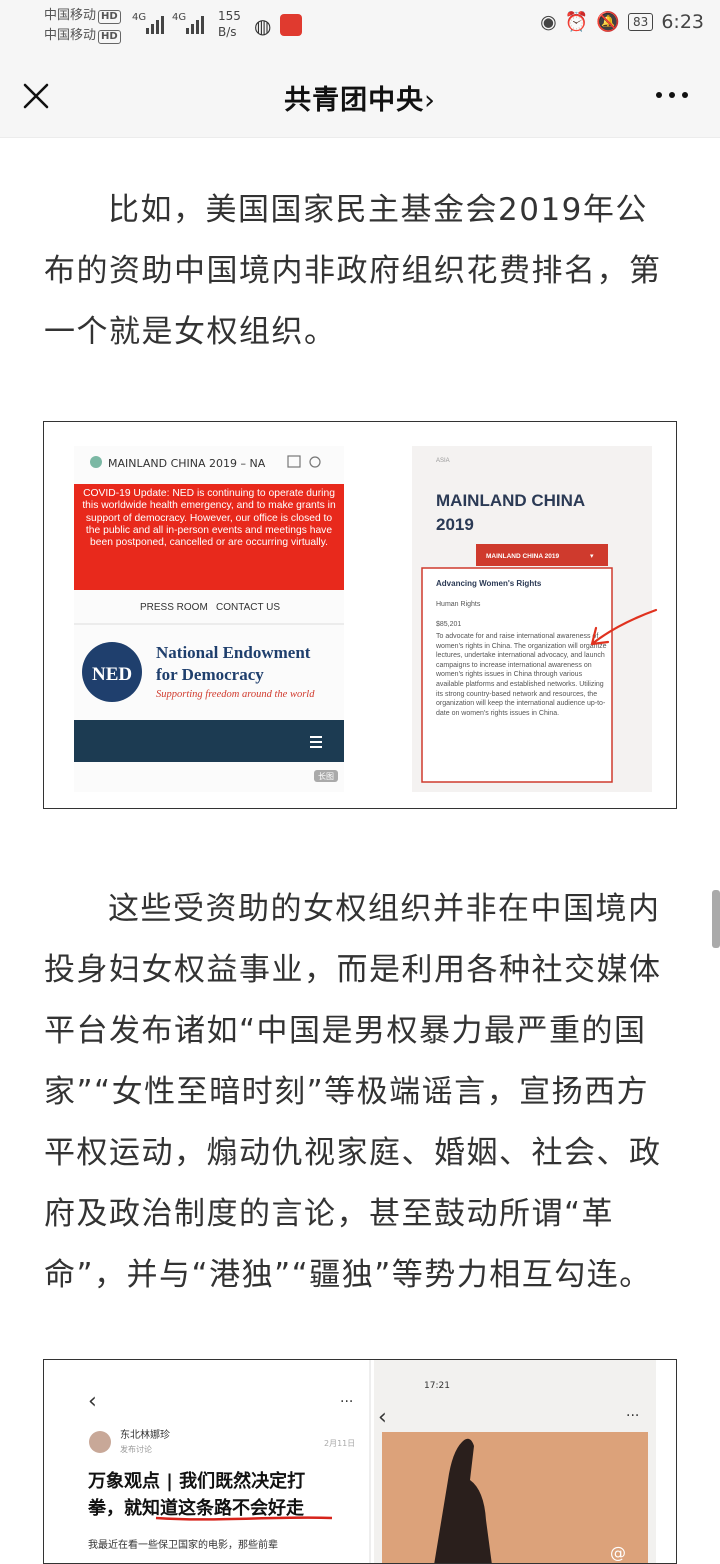  Describe the element at coordinates (248, 607) in the screenshot. I see `contact-us-link: CONTACT US` at that location.